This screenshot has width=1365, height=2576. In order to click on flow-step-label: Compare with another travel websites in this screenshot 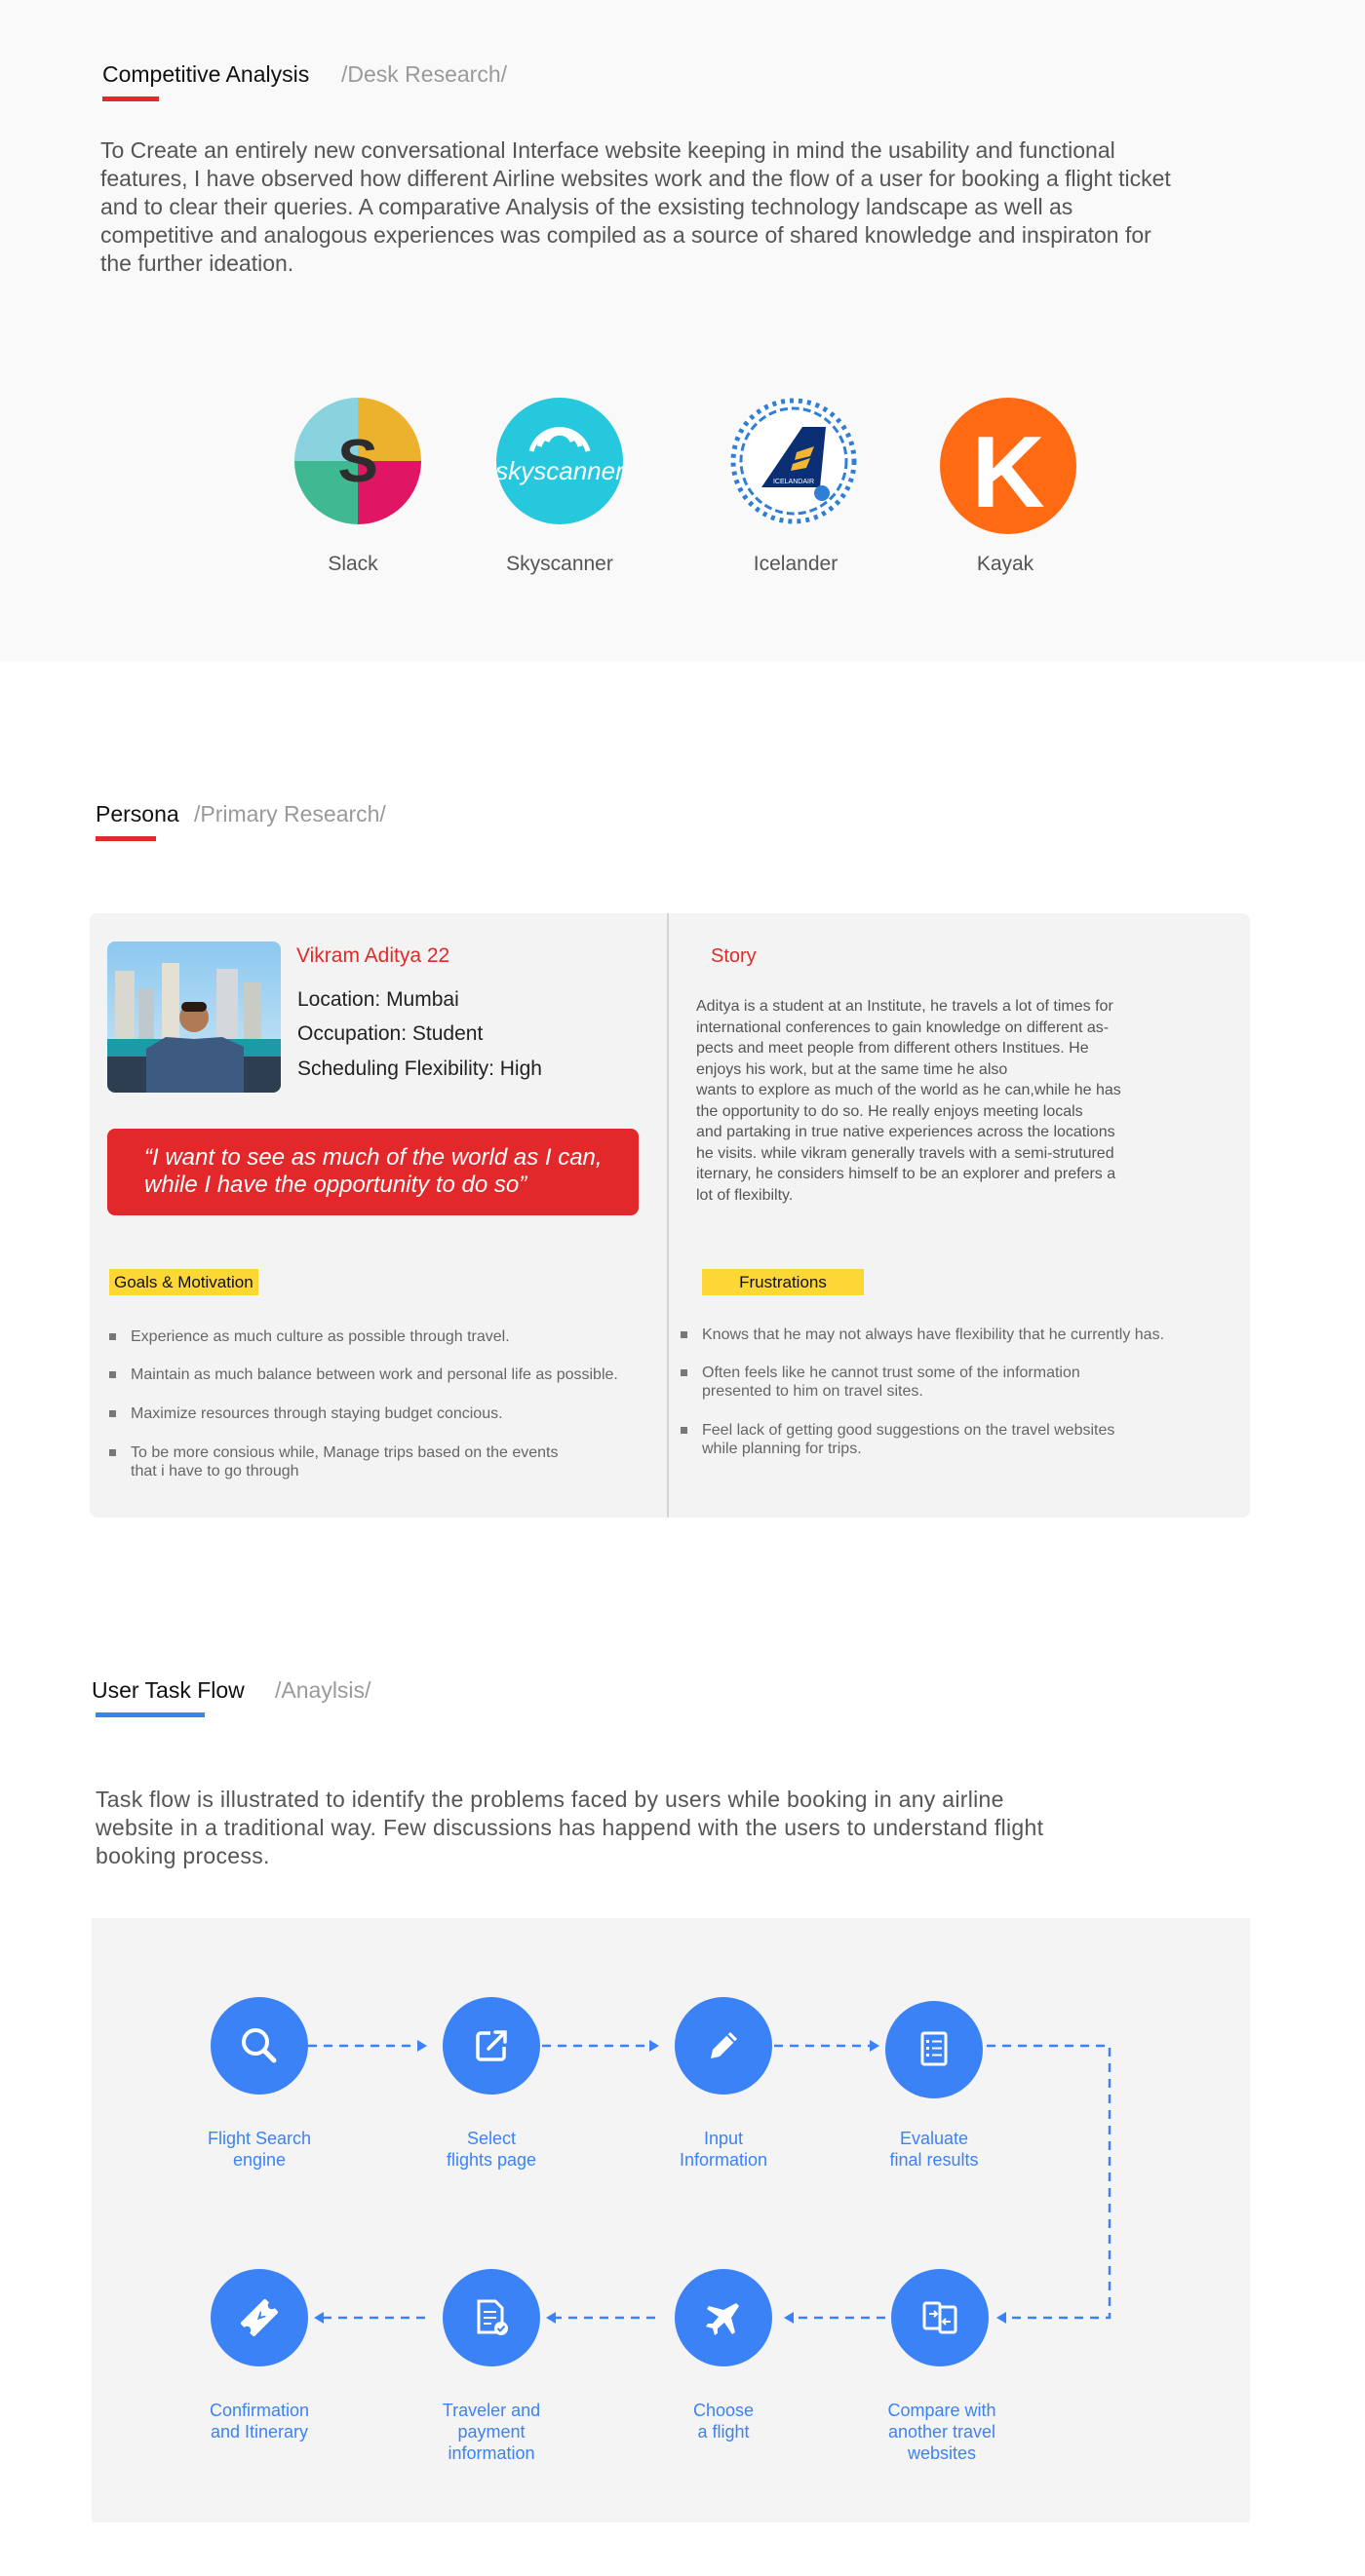, I will do `click(941, 2432)`.